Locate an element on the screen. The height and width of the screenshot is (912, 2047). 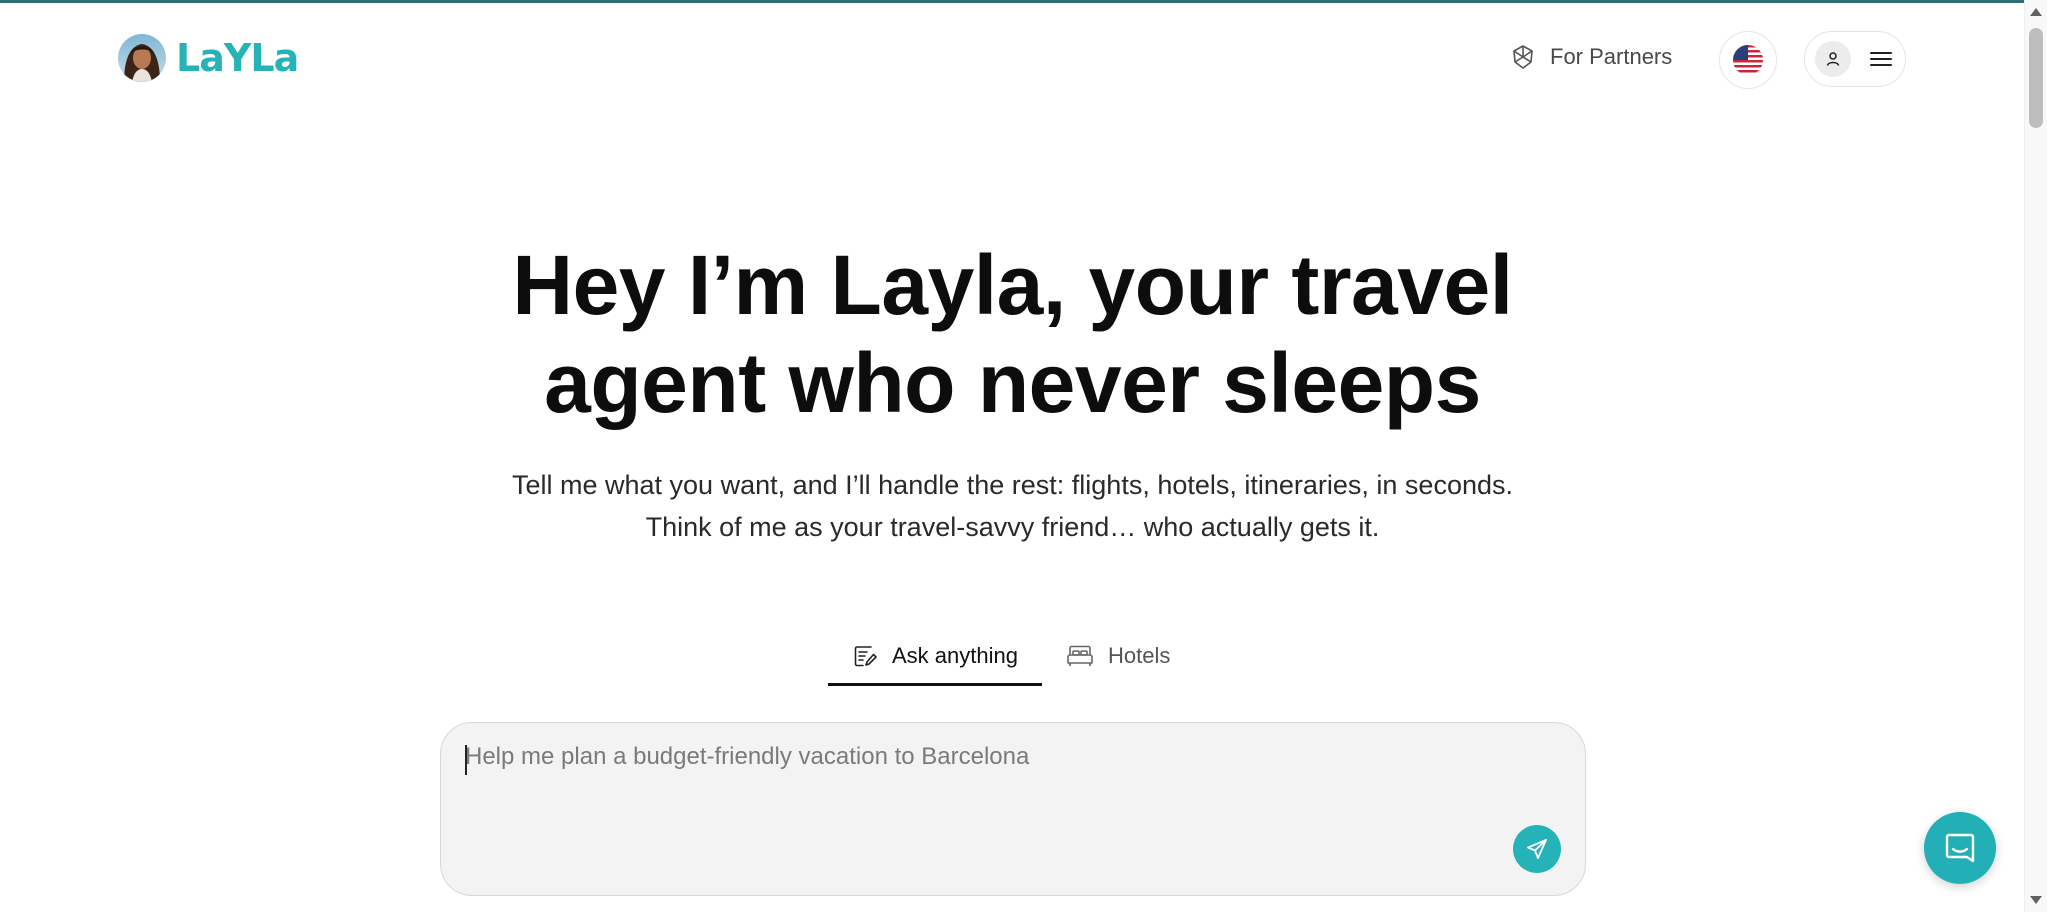
account-menu-button is located at coordinates (1855, 59).